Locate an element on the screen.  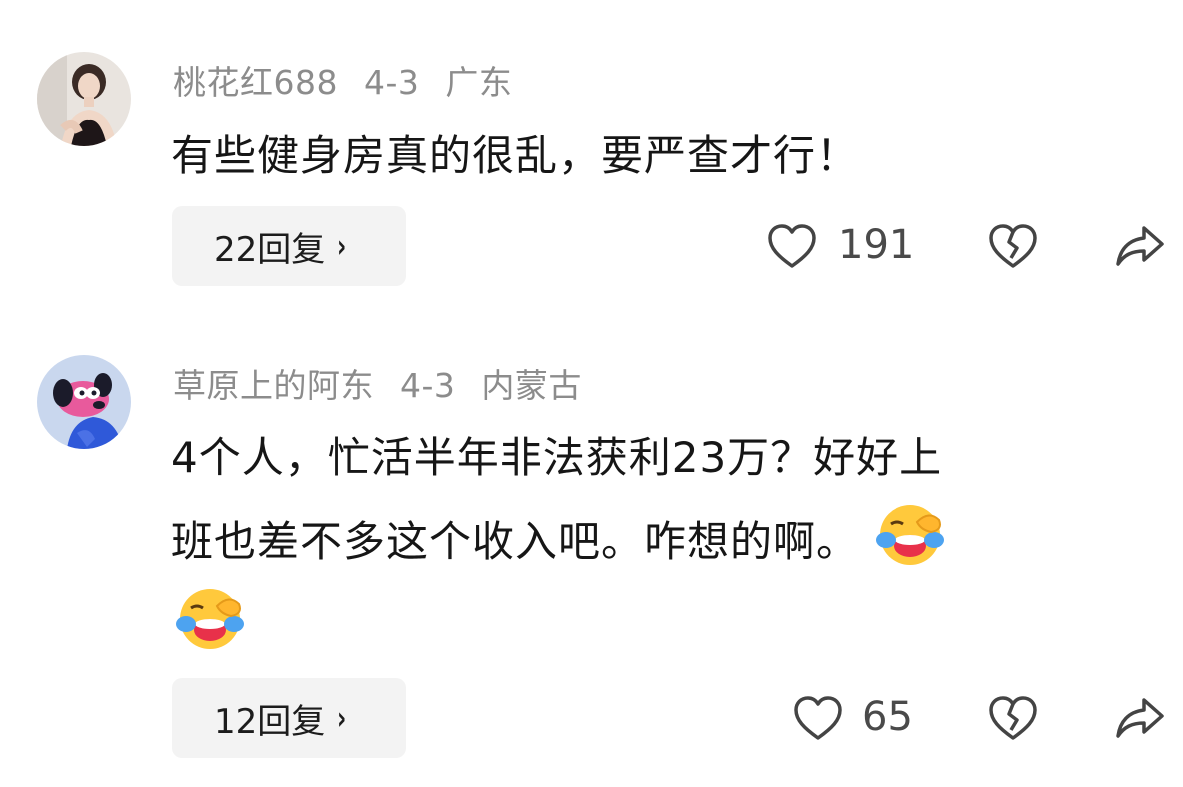
view-replies-button: 12回复 › is located at coordinates (289, 718).